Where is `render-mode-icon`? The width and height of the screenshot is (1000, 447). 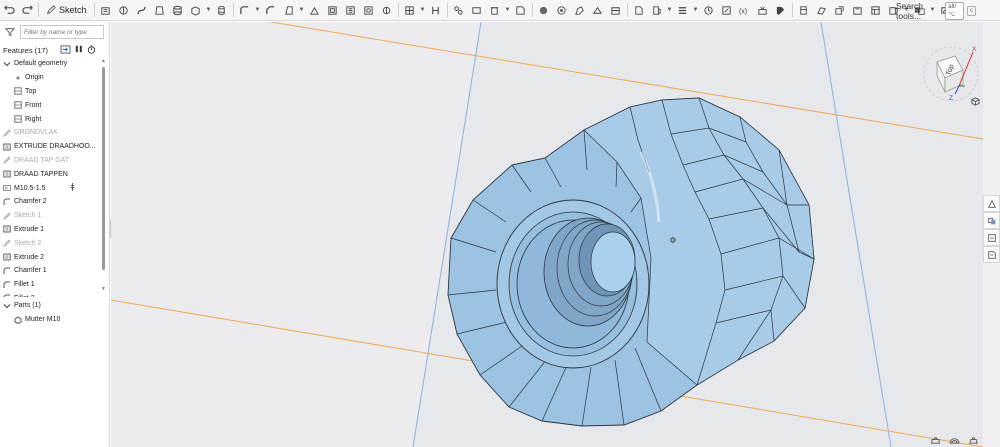
render-mode-icon is located at coordinates (954, 440).